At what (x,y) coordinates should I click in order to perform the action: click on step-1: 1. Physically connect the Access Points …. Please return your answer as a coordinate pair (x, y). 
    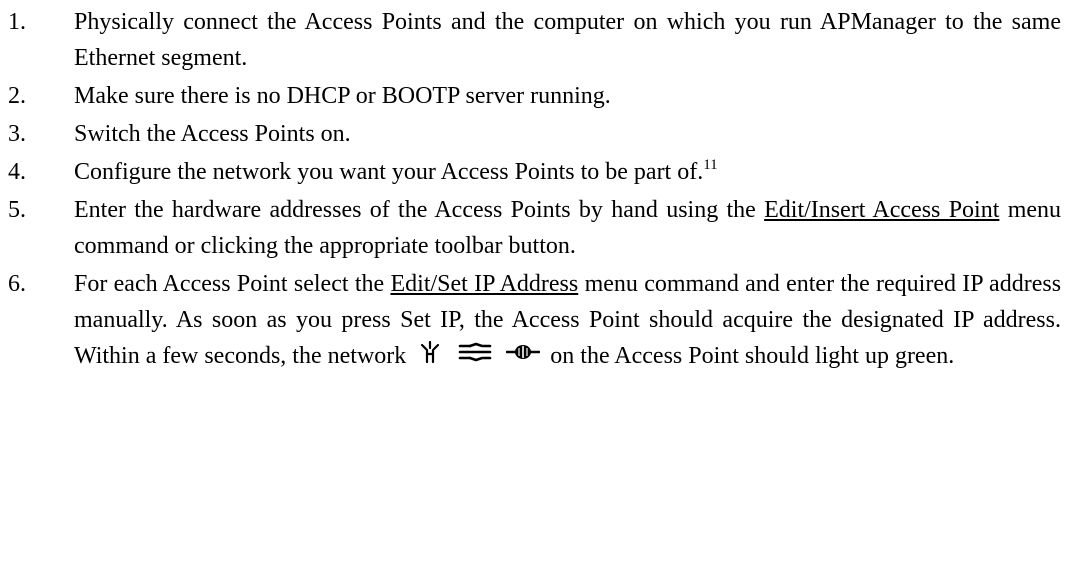
    Looking at the image, I should click on (538, 40).